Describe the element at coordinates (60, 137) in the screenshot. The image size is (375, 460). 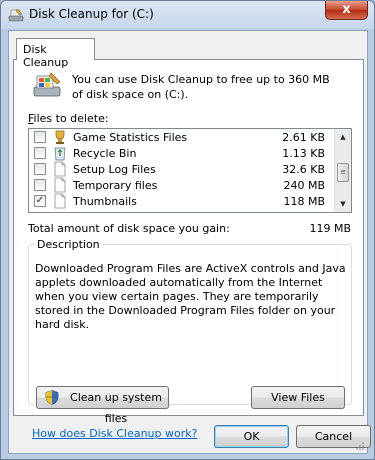
I see `game-stats-icon` at that location.